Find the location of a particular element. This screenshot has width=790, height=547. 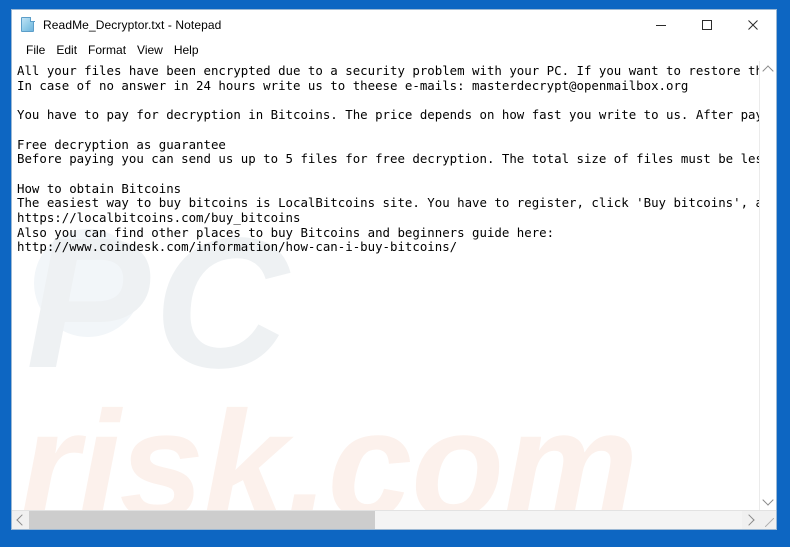

menu-bar: File Edit Format View Help is located at coordinates (394, 50).